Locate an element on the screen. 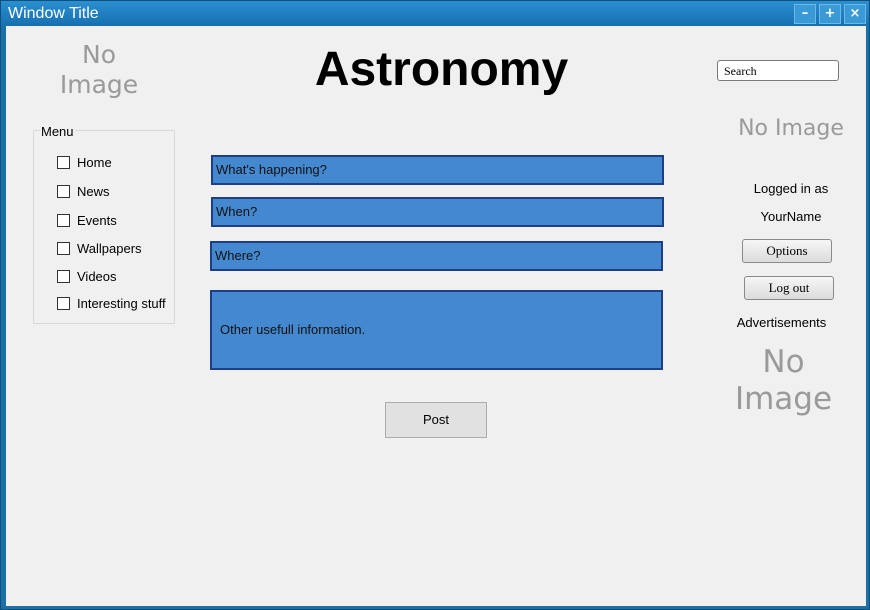 The width and height of the screenshot is (870, 610). options-button: Options is located at coordinates (787, 251).